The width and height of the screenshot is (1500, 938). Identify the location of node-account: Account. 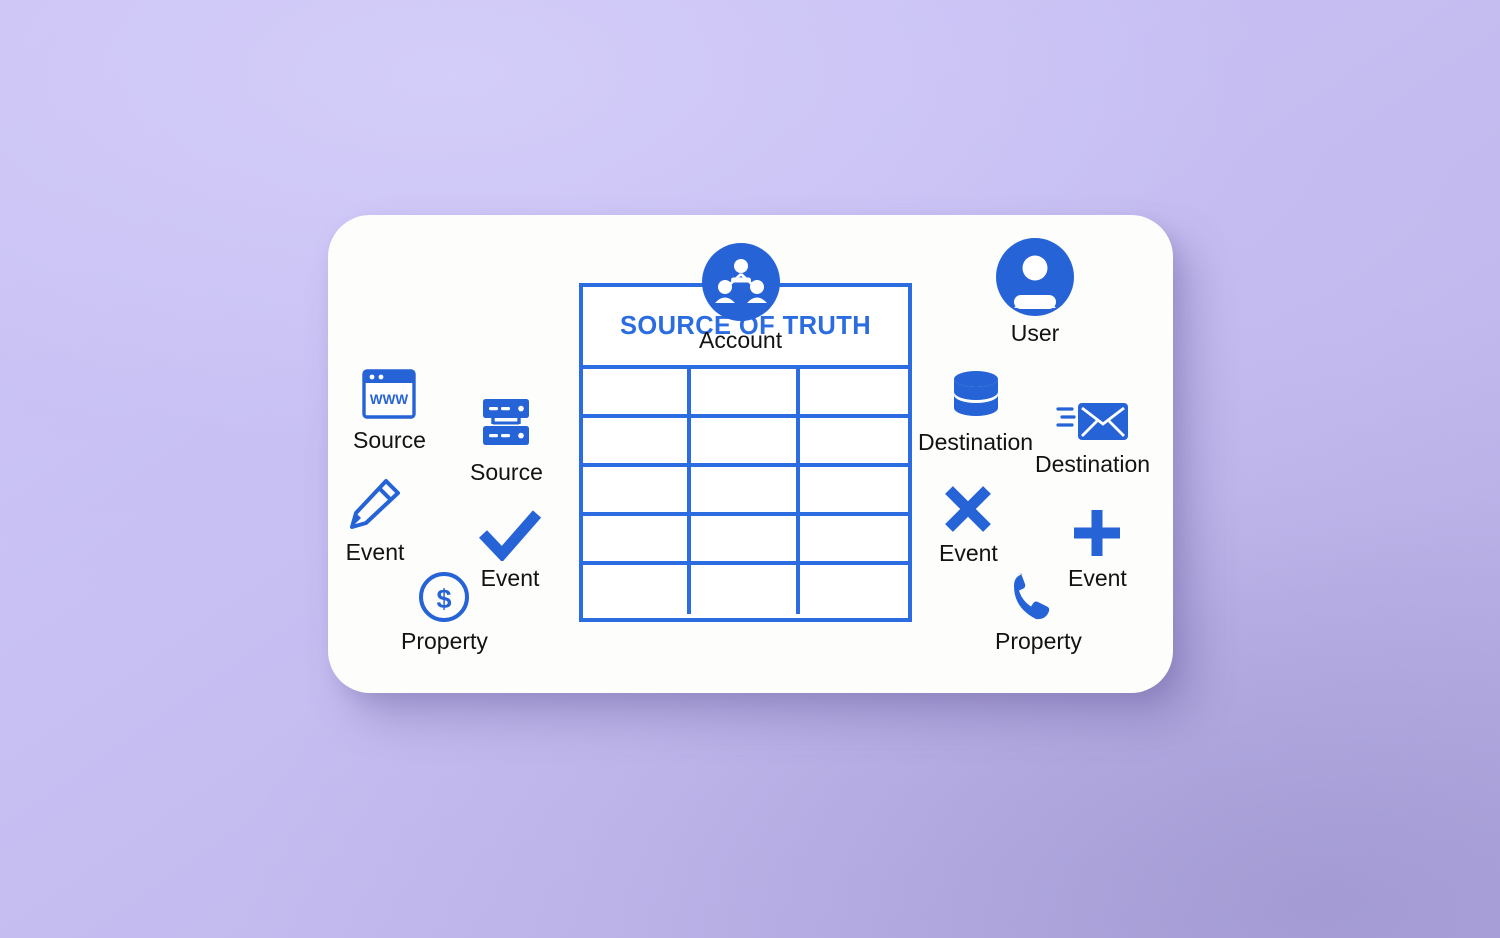
(740, 298).